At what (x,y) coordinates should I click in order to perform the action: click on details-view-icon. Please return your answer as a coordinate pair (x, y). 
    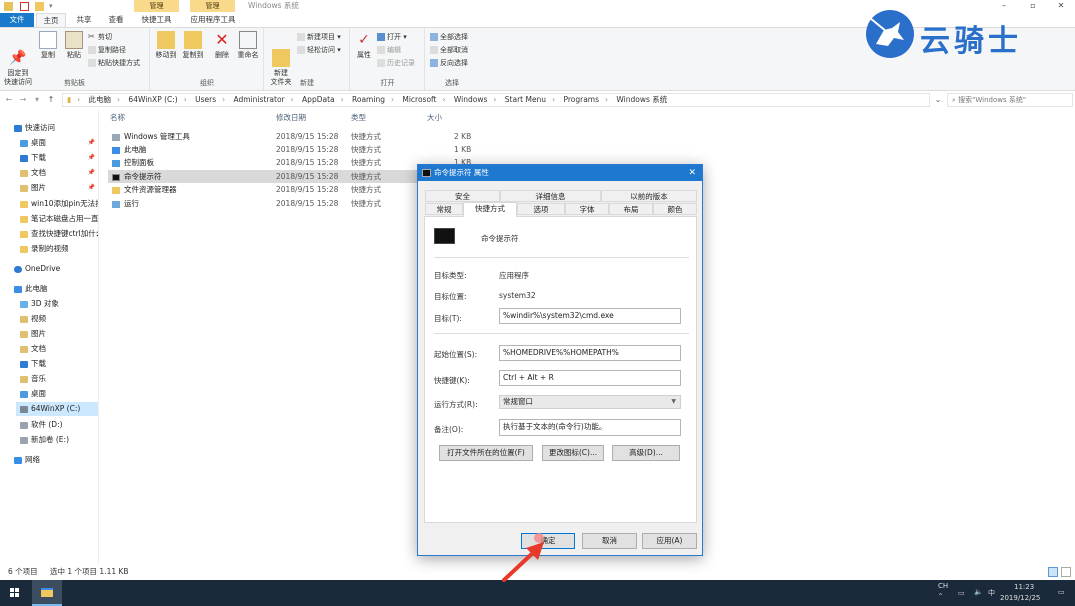
    Looking at the image, I should click on (1053, 572).